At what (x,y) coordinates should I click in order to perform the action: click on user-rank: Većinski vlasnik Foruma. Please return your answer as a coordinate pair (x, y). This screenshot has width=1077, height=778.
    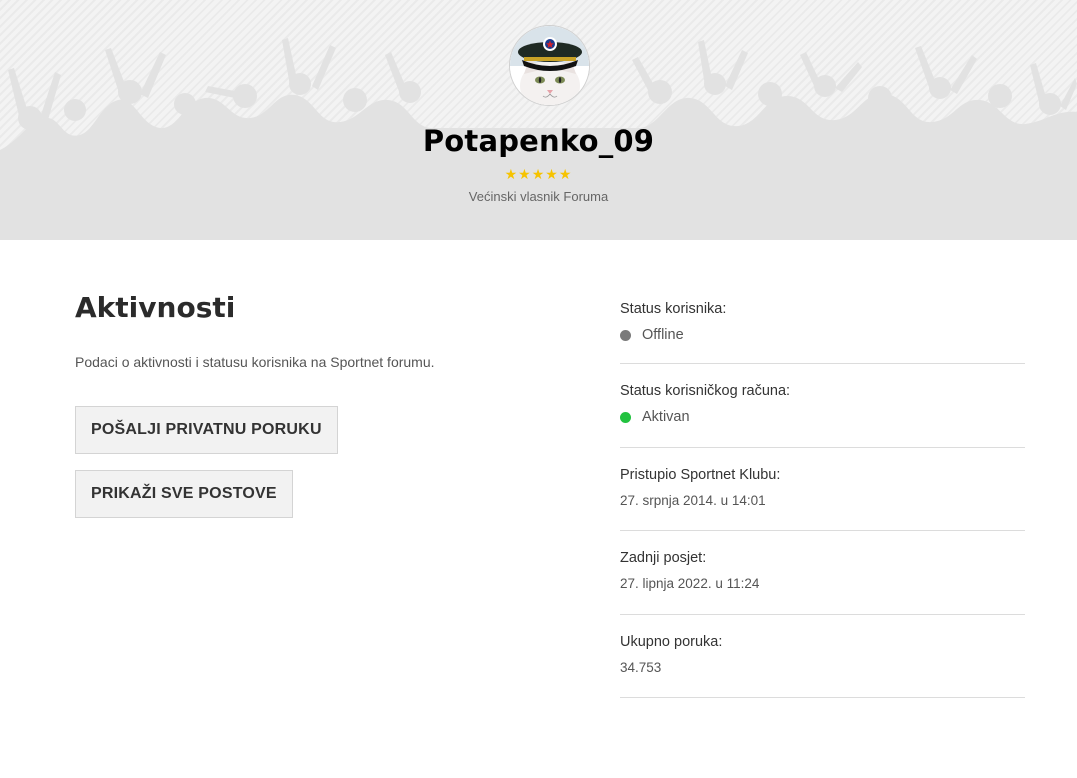
    Looking at the image, I should click on (538, 196).